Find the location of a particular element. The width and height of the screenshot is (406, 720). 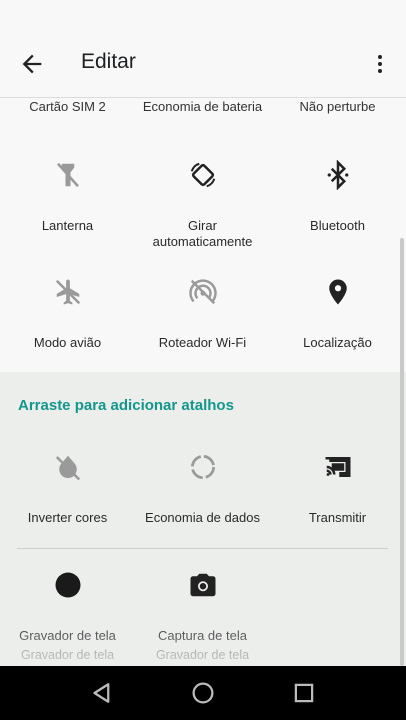

airplane-off-icon is located at coordinates (67, 292).